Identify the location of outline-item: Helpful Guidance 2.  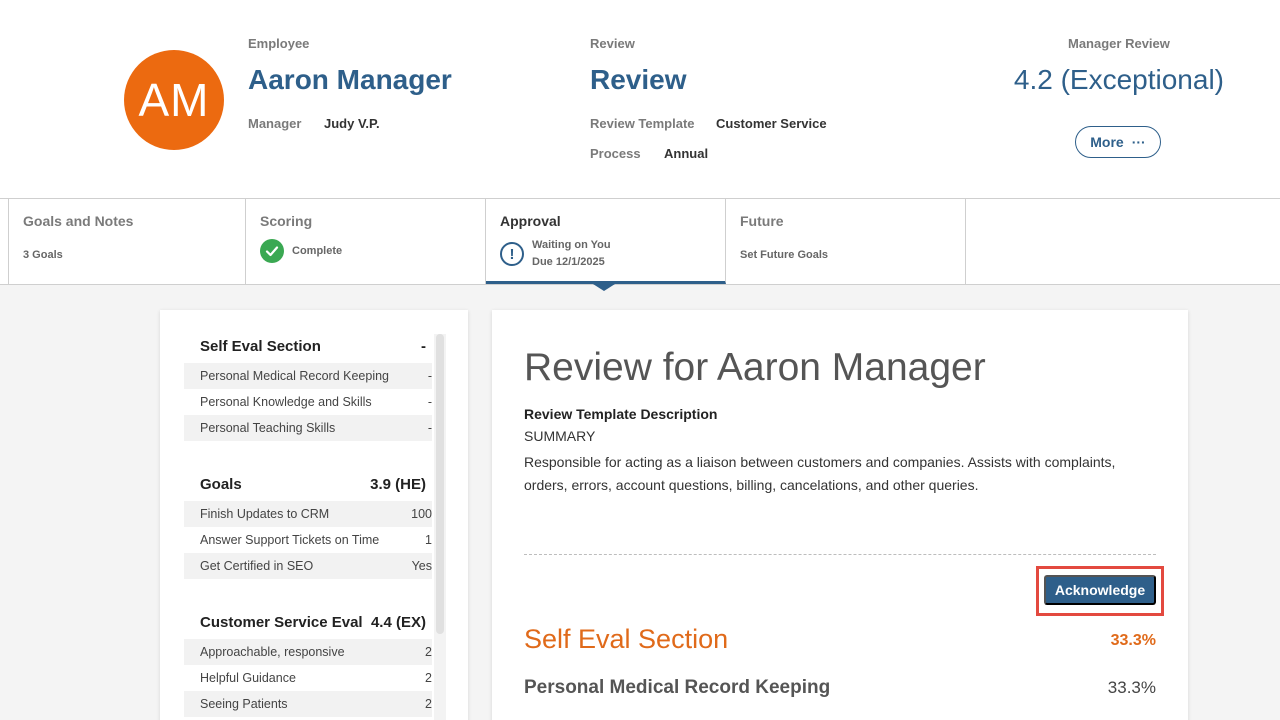
(308, 678).